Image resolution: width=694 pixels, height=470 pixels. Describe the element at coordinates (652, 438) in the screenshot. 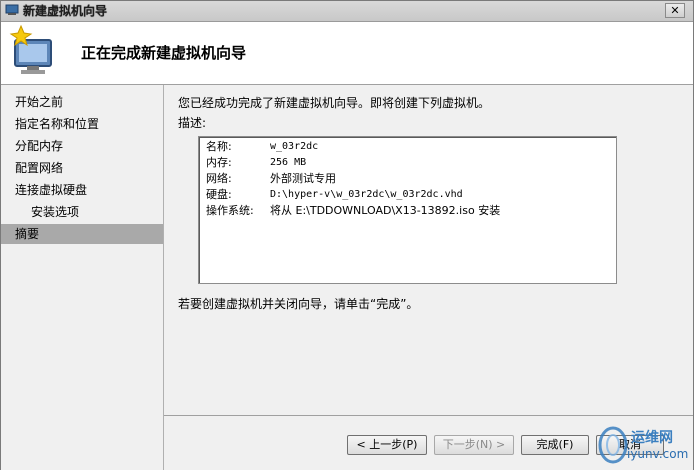

I see `watermark-title: 运维网` at that location.